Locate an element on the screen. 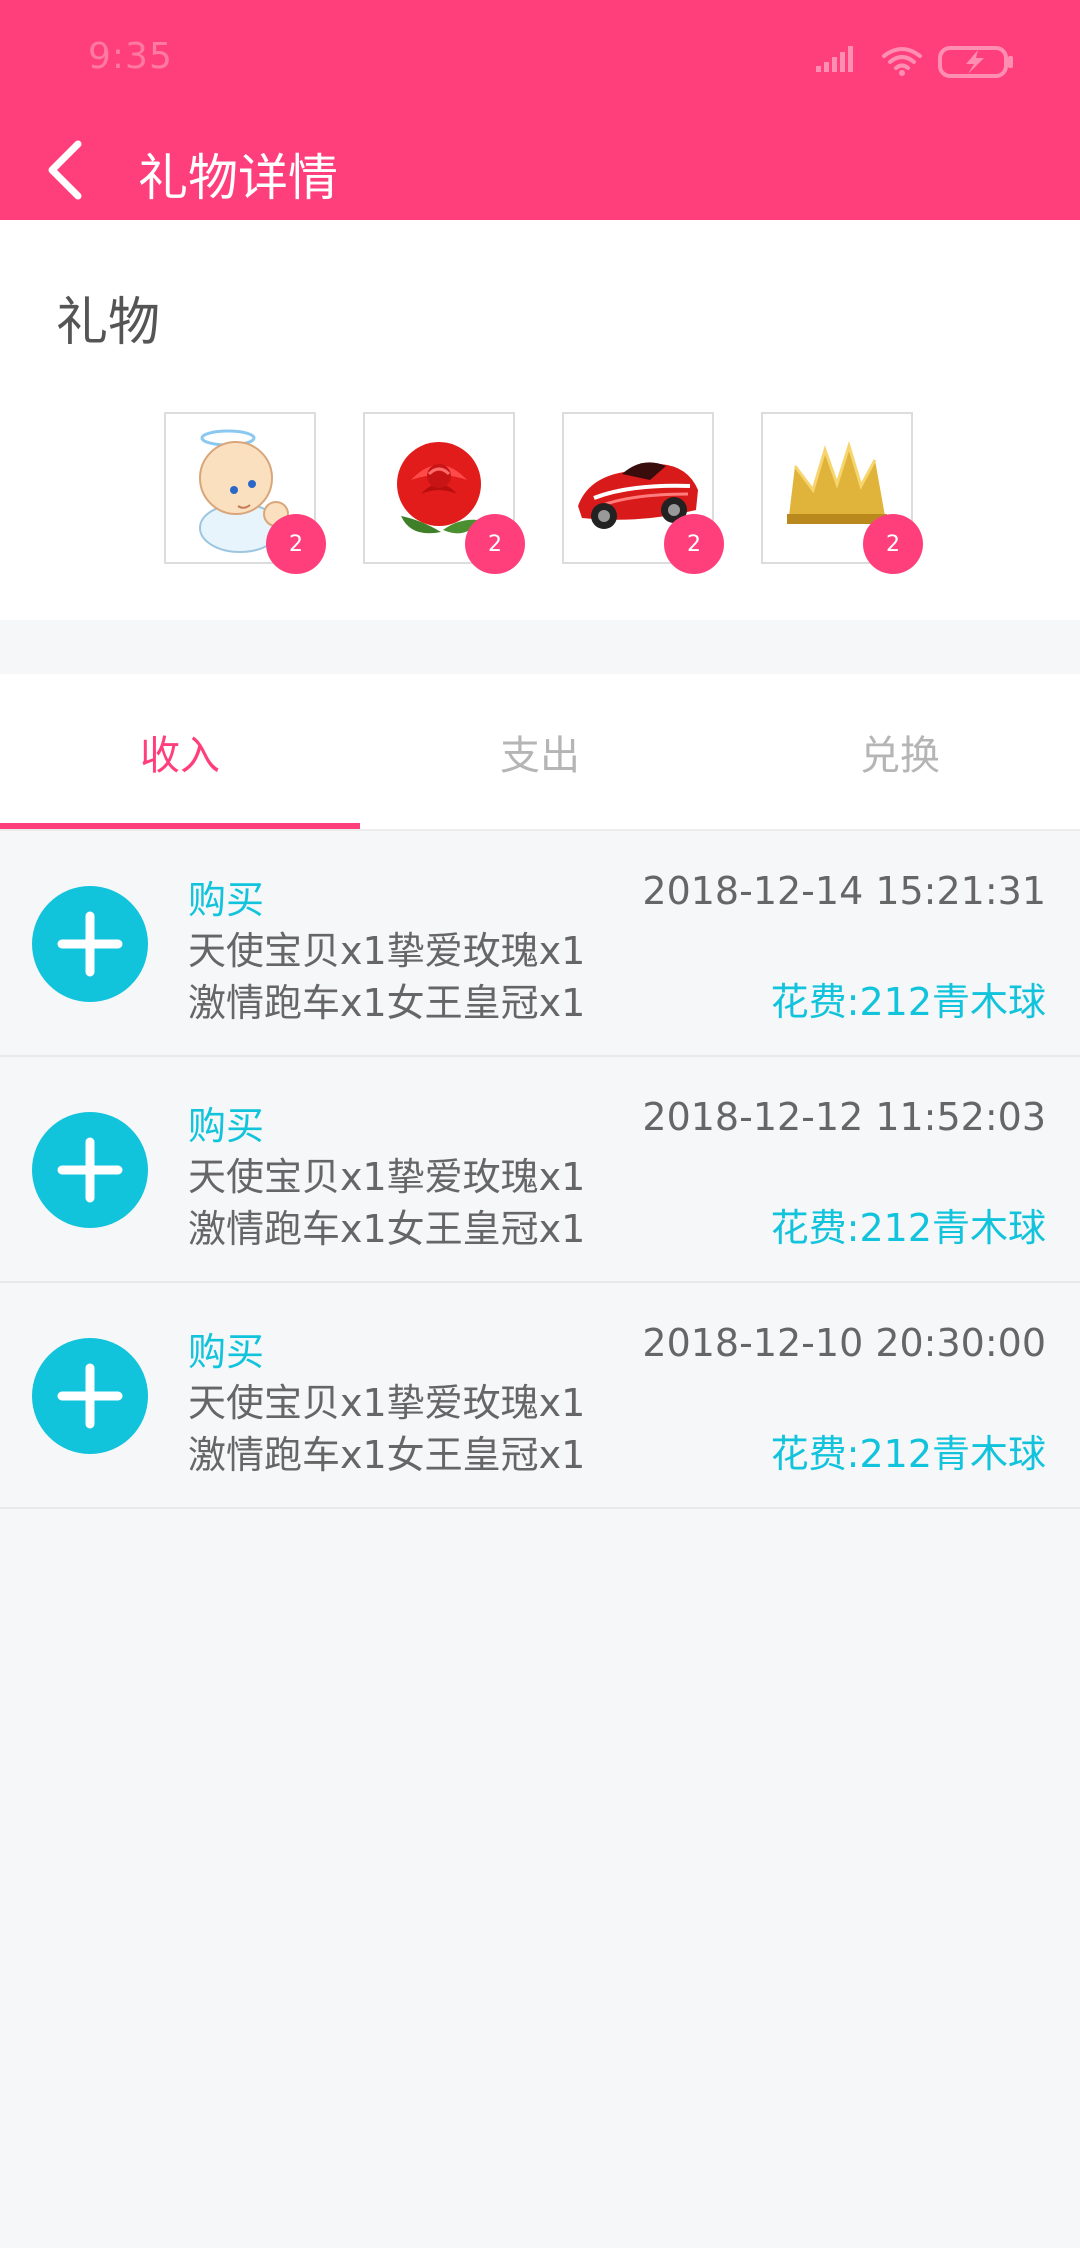 Image resolution: width=1080 pixels, height=2248 pixels. back-button is located at coordinates (64, 170).